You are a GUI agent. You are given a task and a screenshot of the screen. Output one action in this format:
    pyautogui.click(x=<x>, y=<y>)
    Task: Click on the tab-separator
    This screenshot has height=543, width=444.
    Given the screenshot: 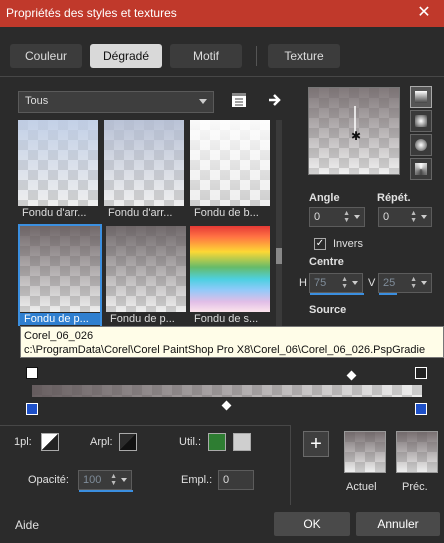 What is the action you would take?
    pyautogui.click(x=256, y=56)
    